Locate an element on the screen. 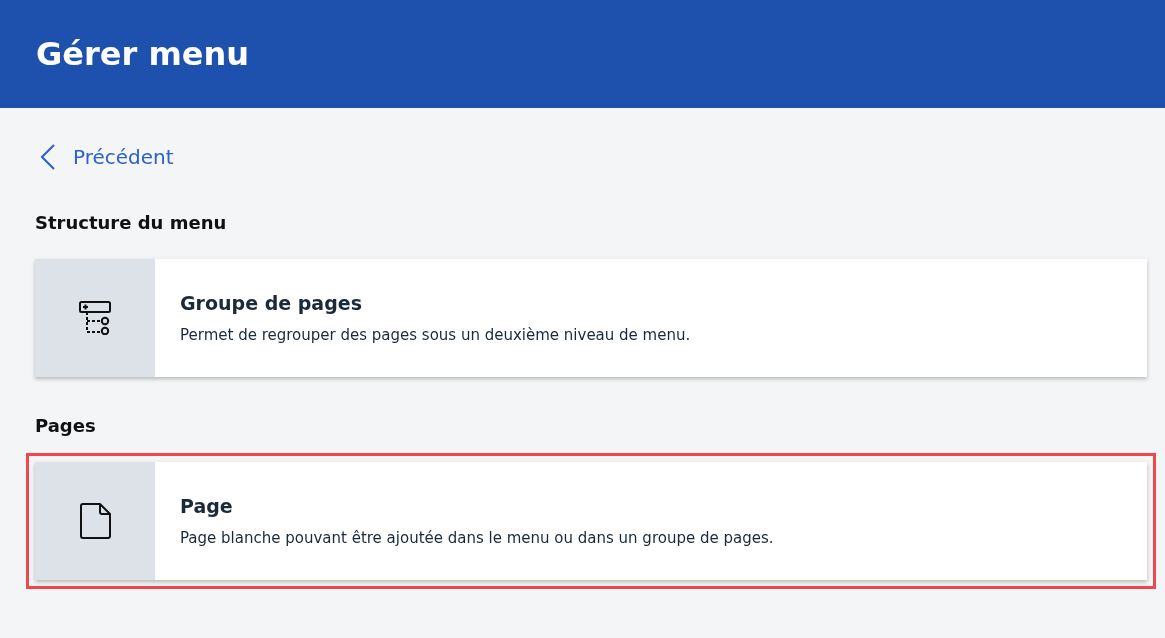 The height and width of the screenshot is (638, 1165). document-icon is located at coordinates (95, 521).